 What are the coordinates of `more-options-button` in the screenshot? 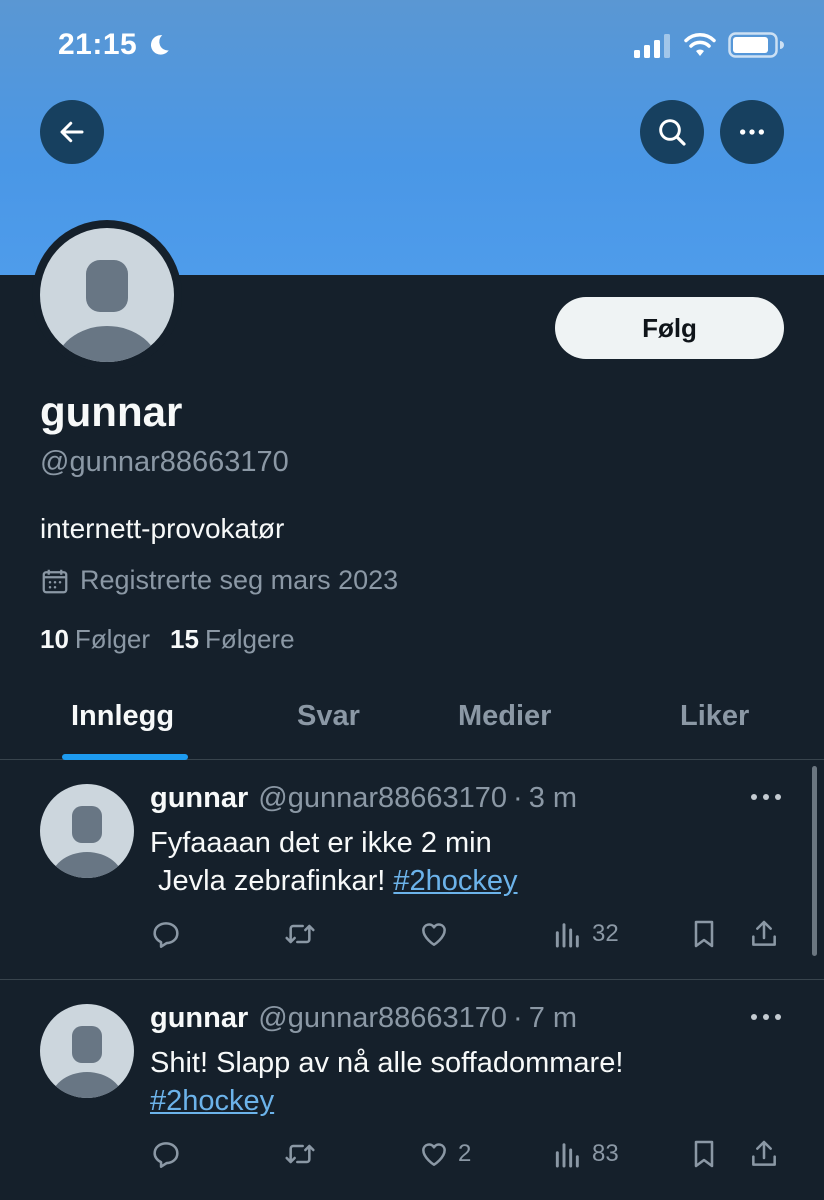 It's located at (752, 132).